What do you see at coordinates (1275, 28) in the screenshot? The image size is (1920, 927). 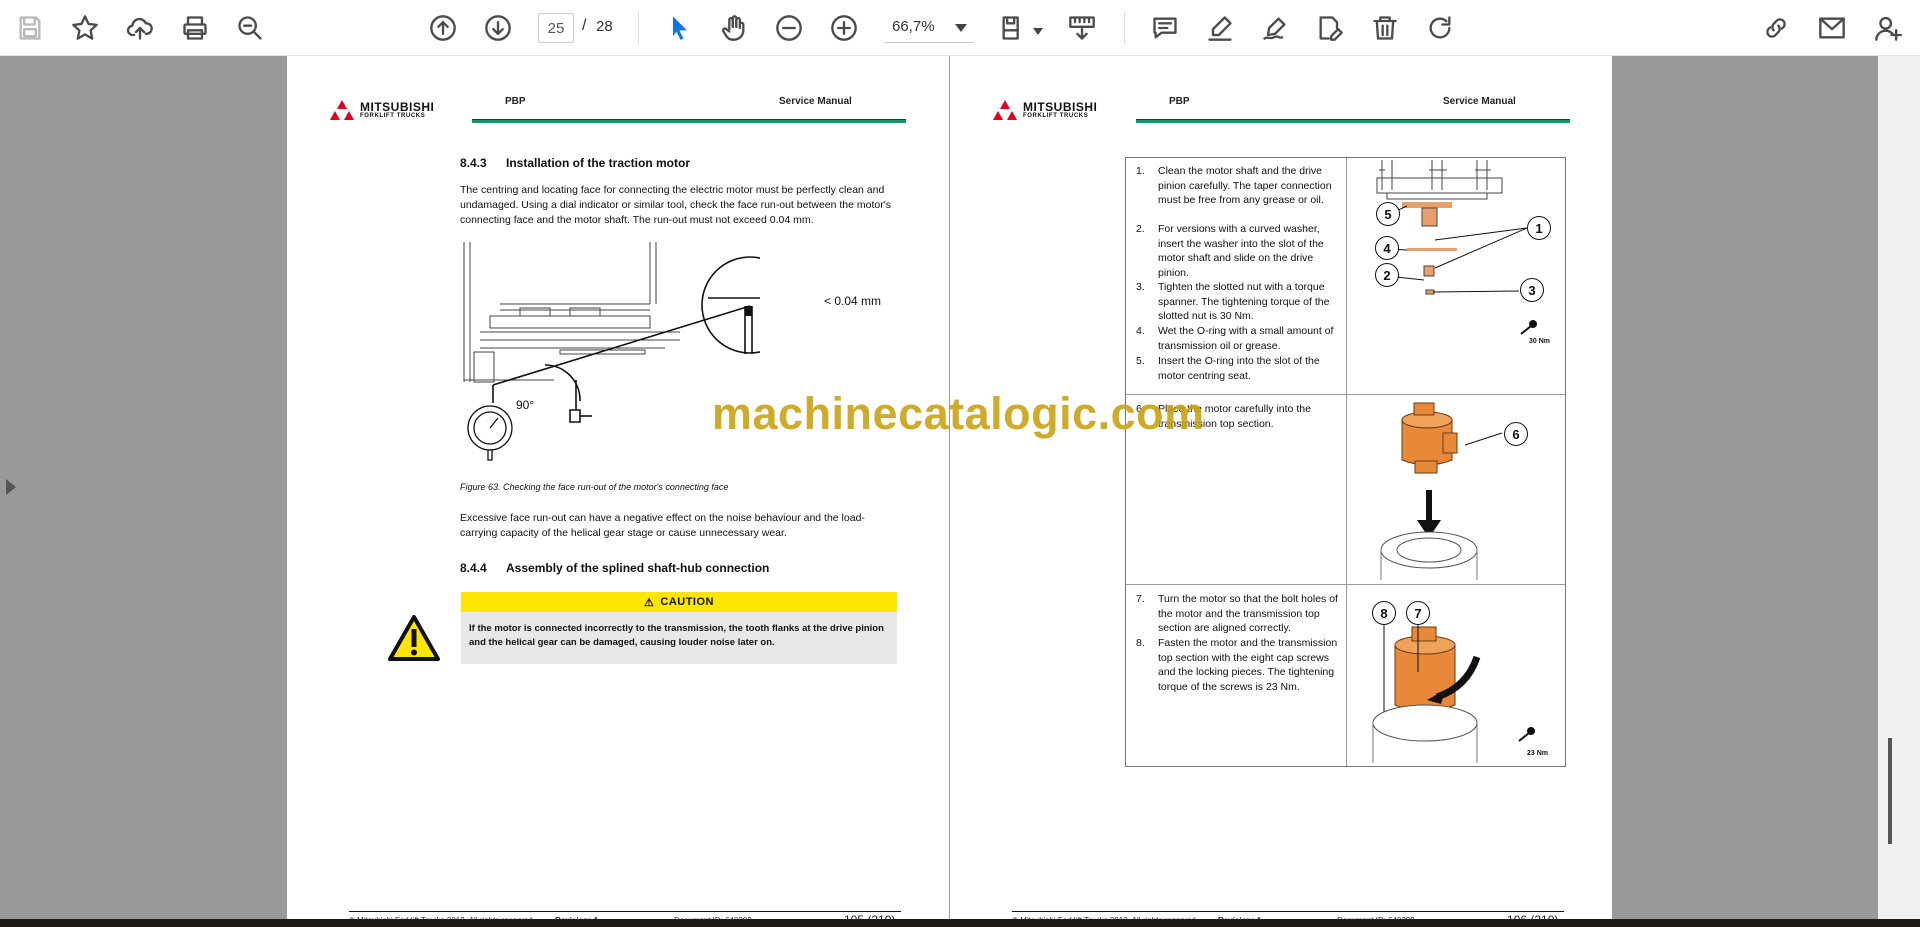 I see `draw-sign-icon` at bounding box center [1275, 28].